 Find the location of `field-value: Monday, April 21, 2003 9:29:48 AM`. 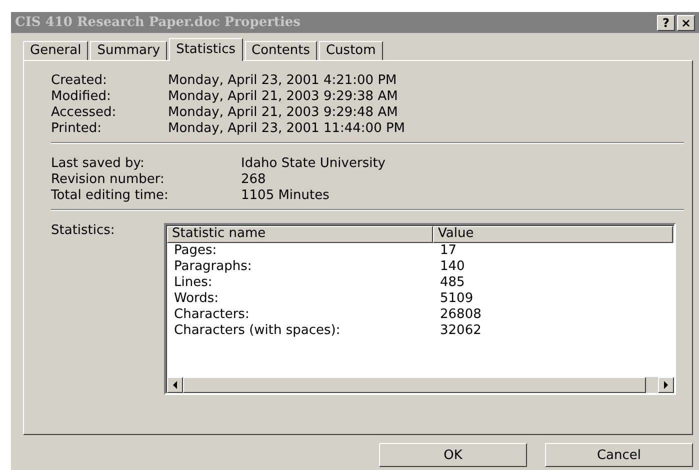

field-value: Monday, April 21, 2003 9:29:48 AM is located at coordinates (283, 112).